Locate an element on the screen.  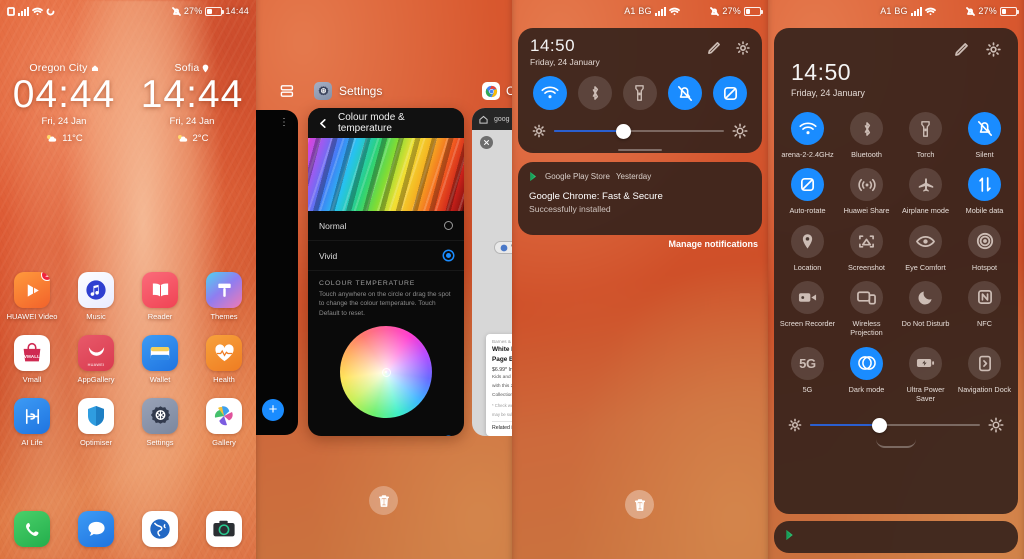
tile-huawei-share: Huawei Share is located at coordinates (866, 191).